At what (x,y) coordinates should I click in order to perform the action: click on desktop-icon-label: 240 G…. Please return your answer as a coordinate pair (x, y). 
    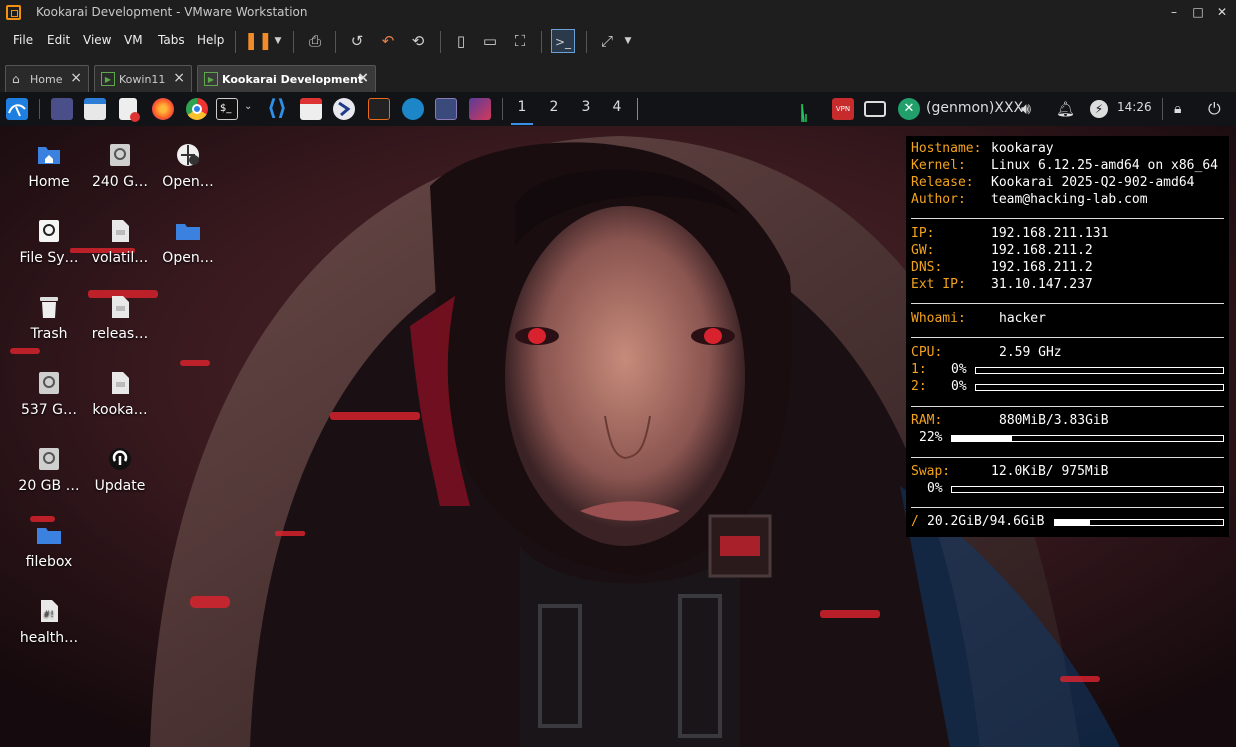
    Looking at the image, I should click on (120, 182).